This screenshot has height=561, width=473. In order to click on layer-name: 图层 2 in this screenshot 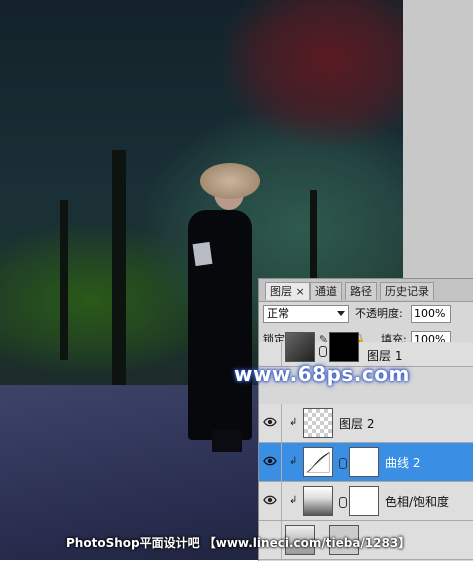, I will do `click(357, 424)`.